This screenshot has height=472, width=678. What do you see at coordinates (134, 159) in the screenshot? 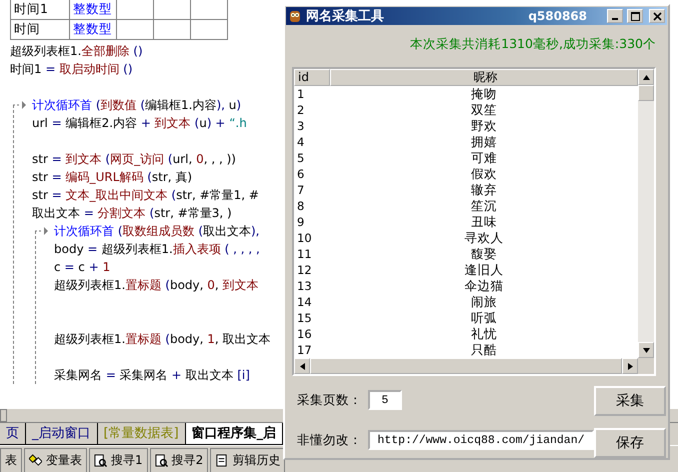
I see `code-line: str = 到文本 (网页_访问 (url, 0, , , ))` at bounding box center [134, 159].